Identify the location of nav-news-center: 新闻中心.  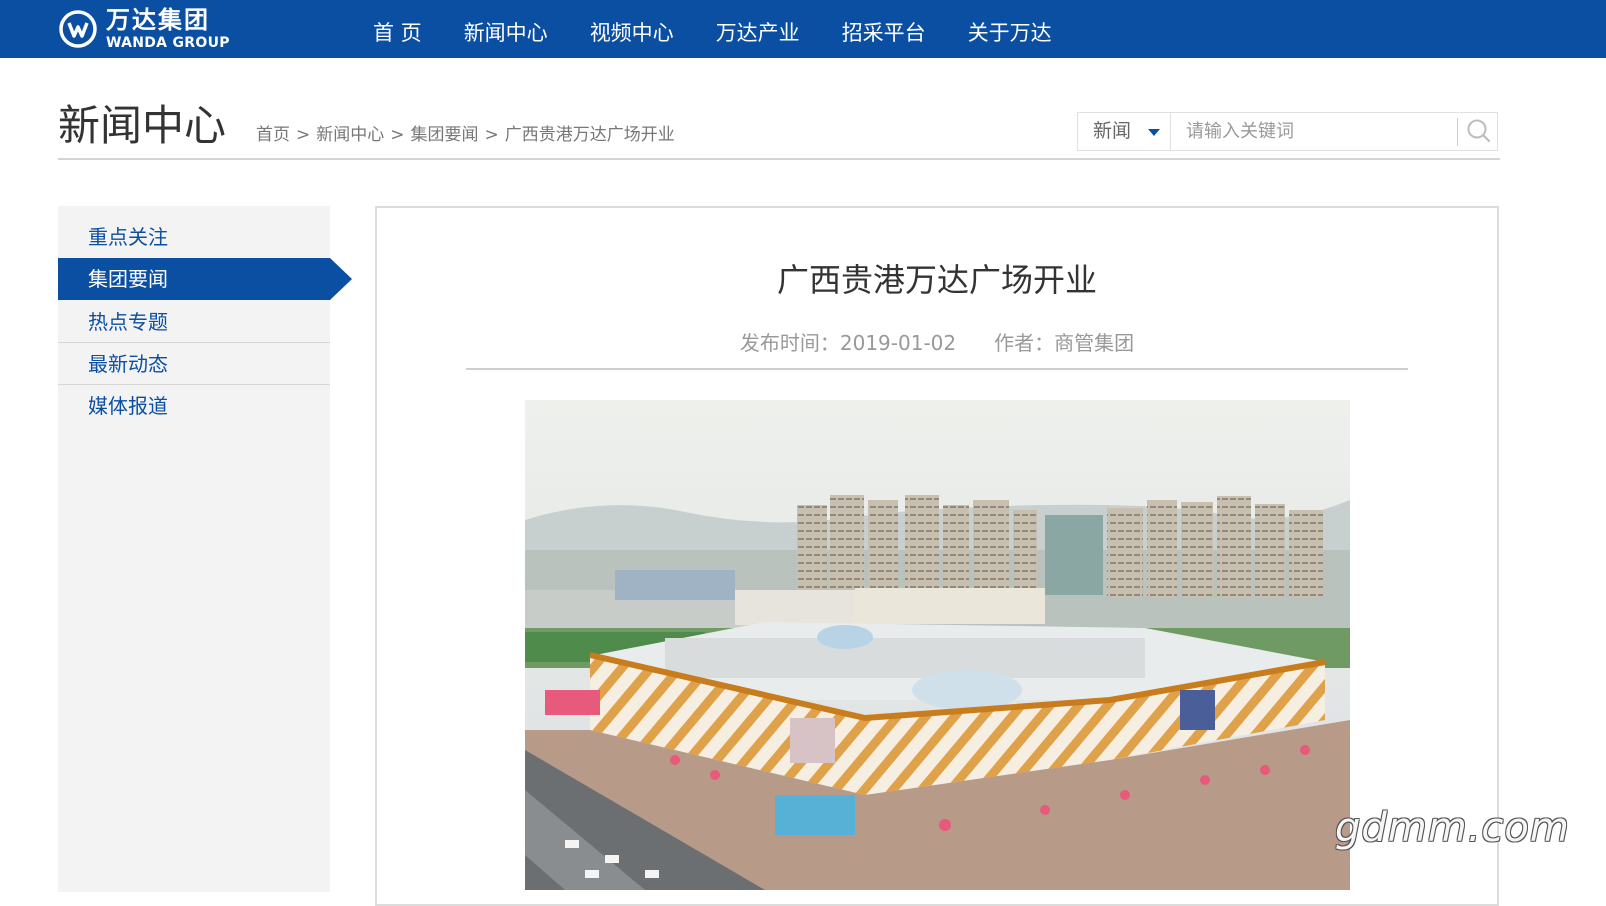
(506, 29).